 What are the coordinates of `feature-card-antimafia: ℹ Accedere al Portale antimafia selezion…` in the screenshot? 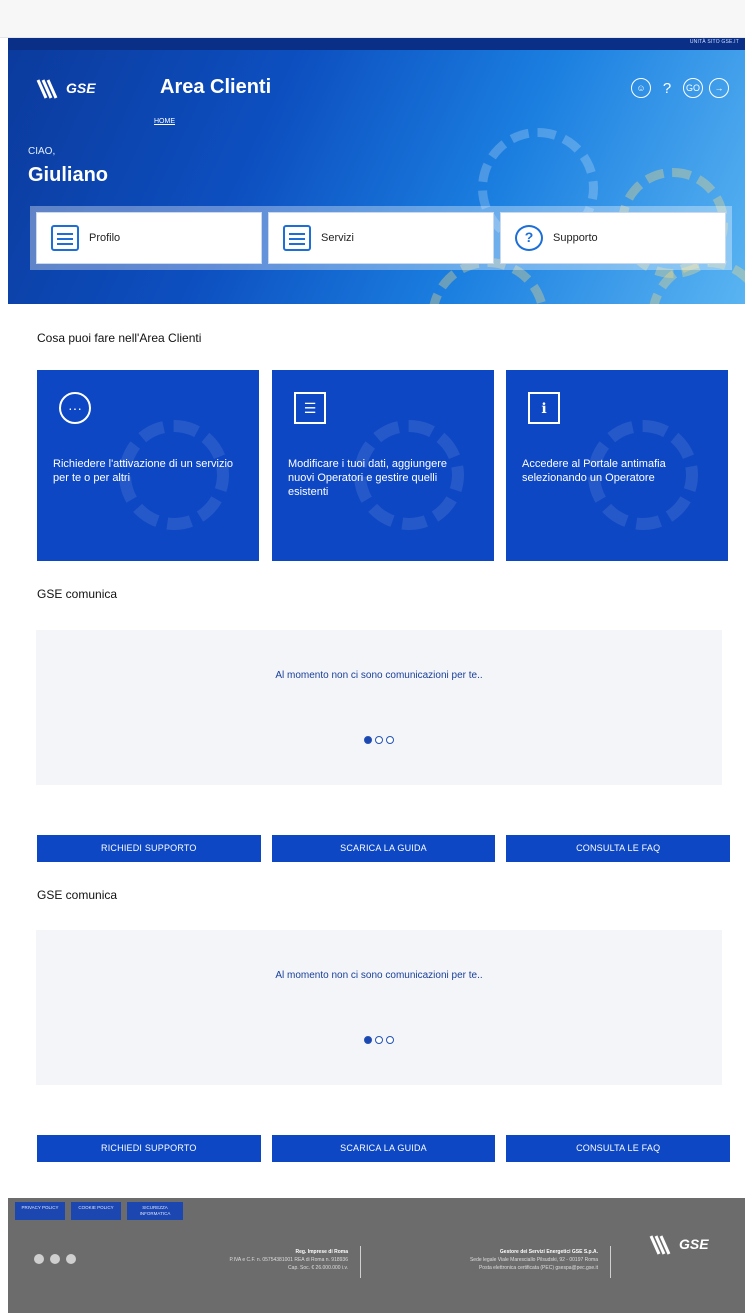 It's located at (617, 465).